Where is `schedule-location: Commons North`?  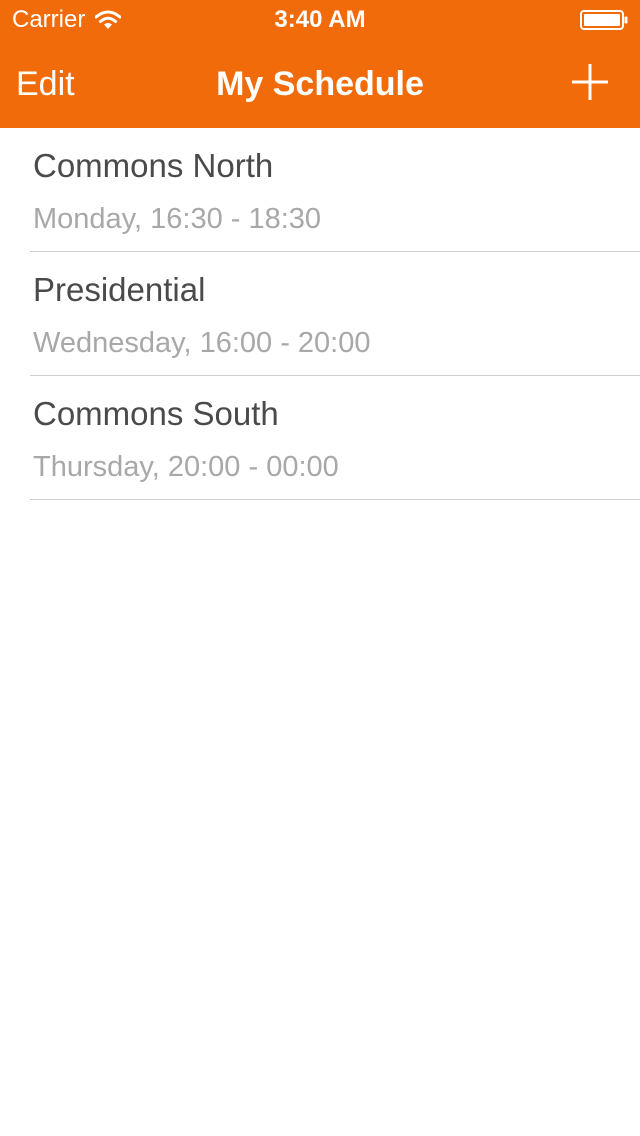 schedule-location: Commons North is located at coordinates (153, 165).